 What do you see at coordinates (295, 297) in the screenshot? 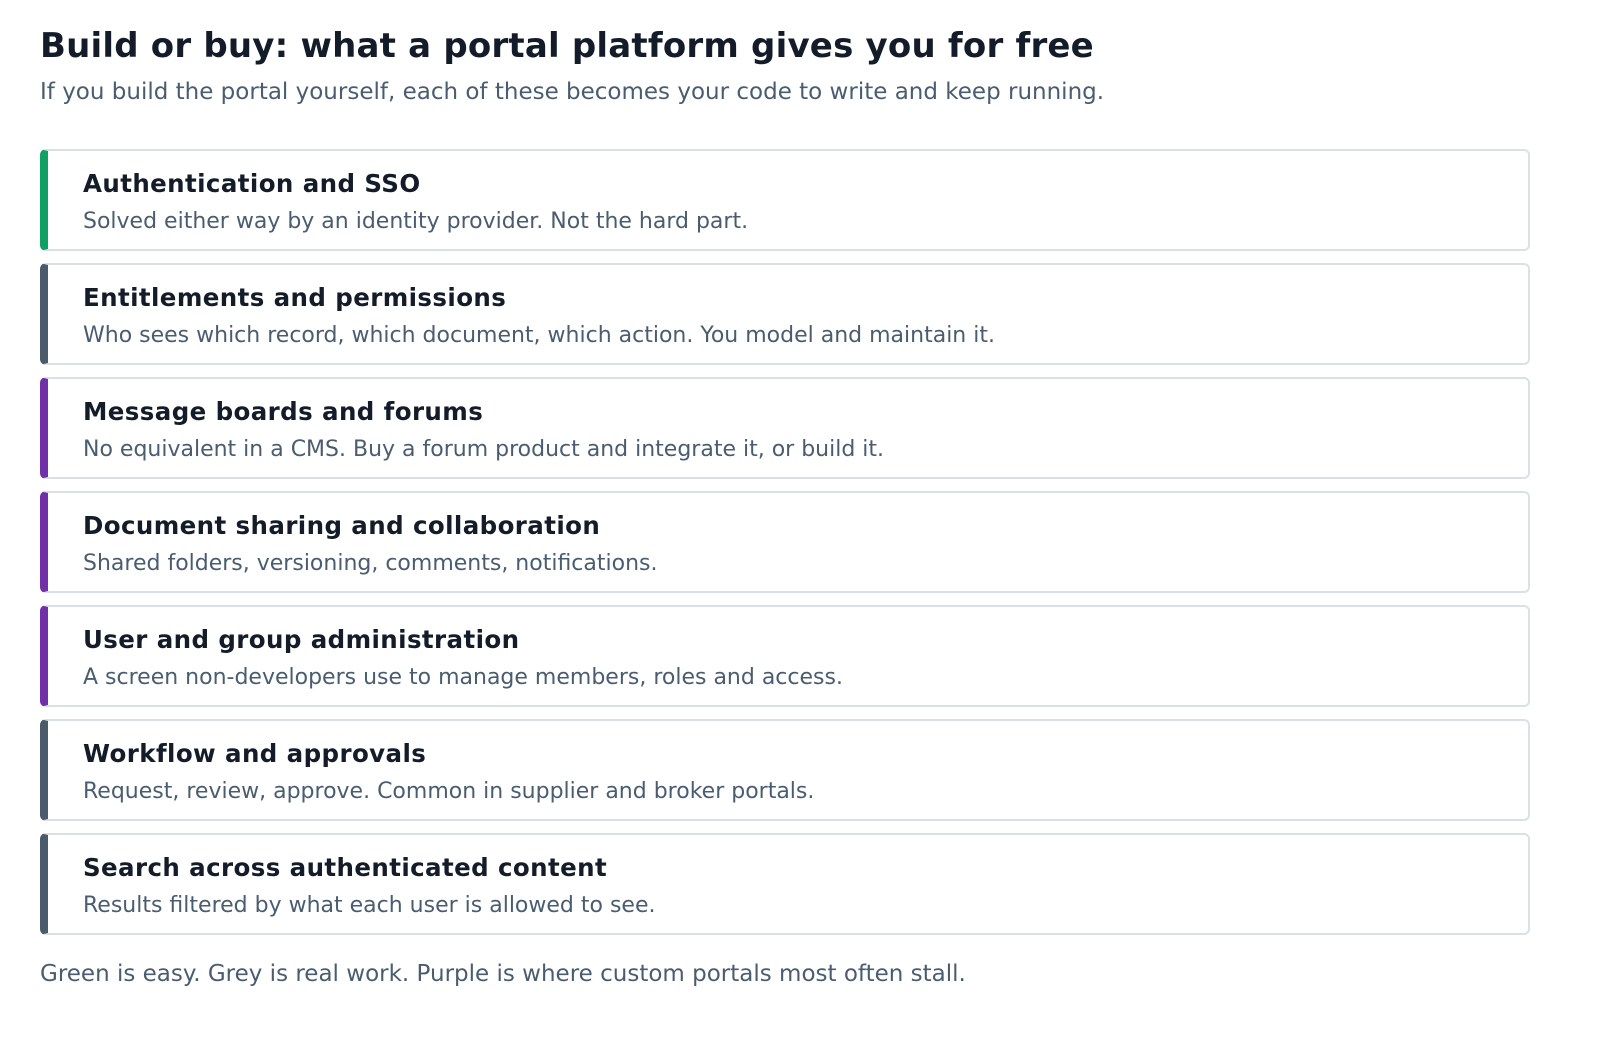
I see `capability-title: Entitlements and permissions` at bounding box center [295, 297].